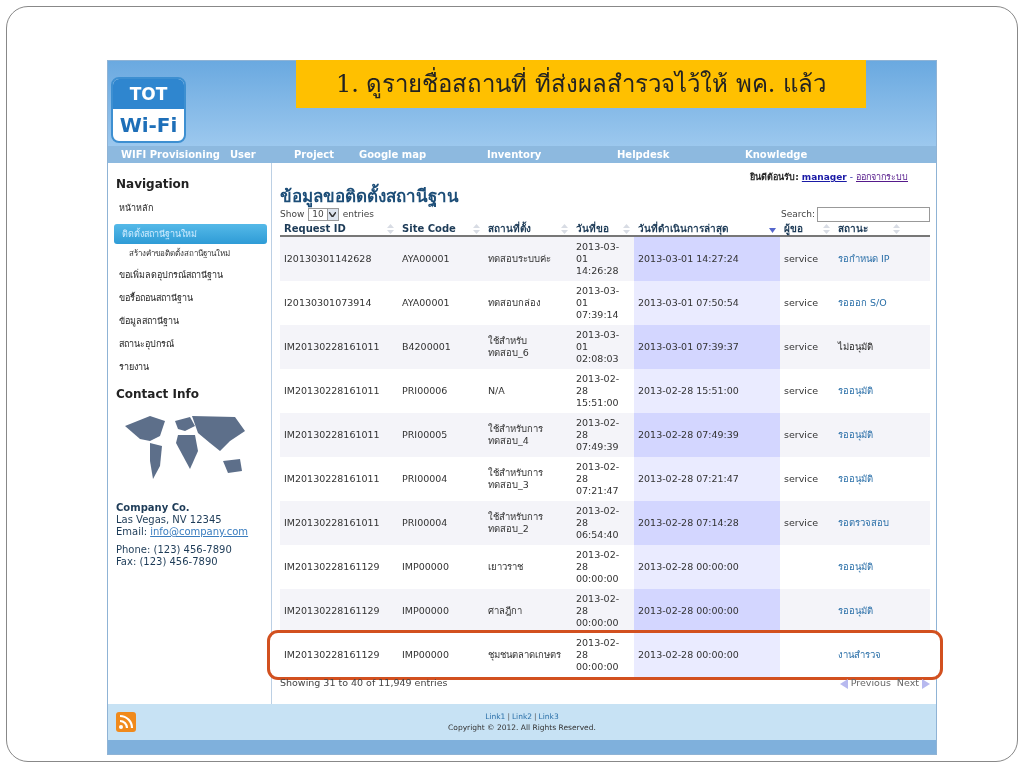 The height and width of the screenshot is (768, 1024). I want to click on company-name: Company Co., so click(153, 508).